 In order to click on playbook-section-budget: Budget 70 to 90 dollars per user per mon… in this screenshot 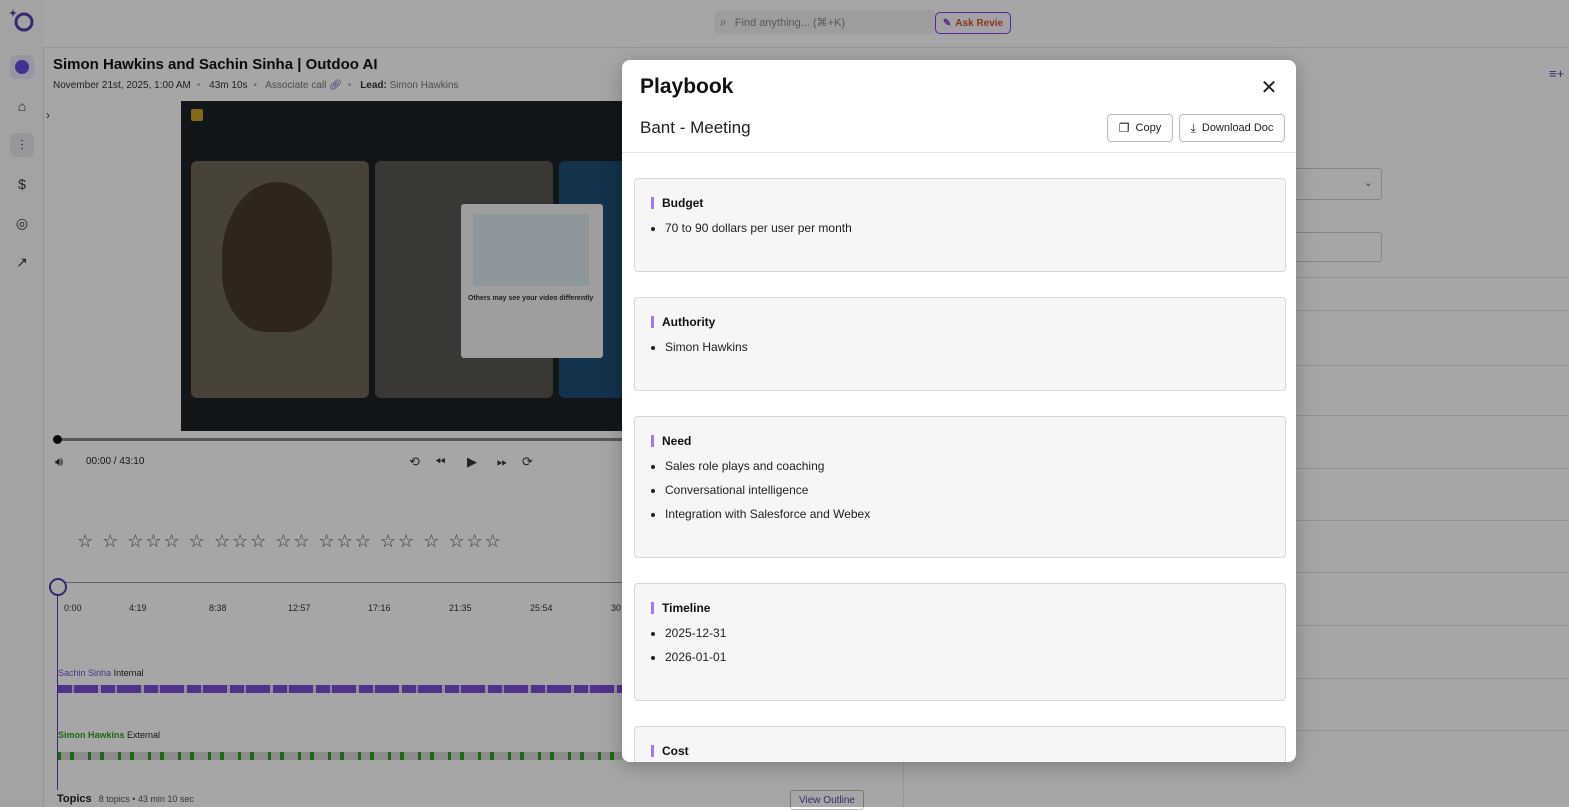, I will do `click(960, 225)`.